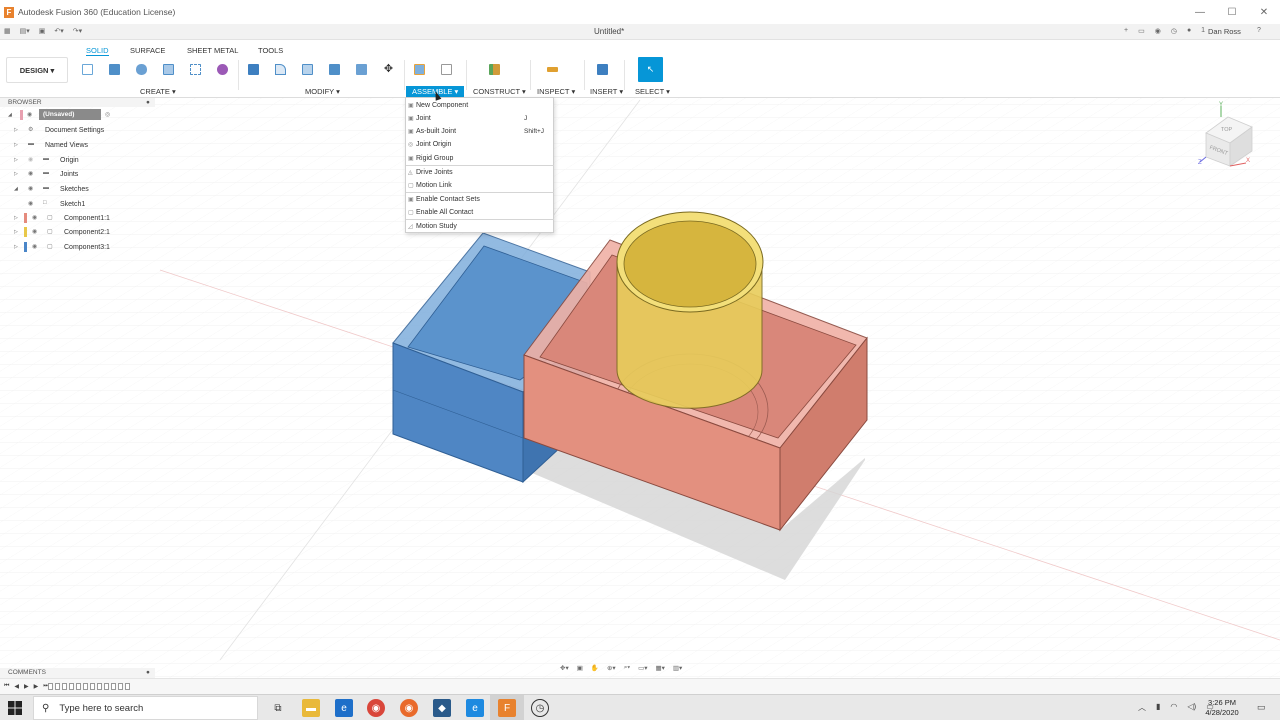 This screenshot has height=720, width=1280. Describe the element at coordinates (480, 118) in the screenshot. I see `menu-item-joint: ▣ Joint J` at that location.